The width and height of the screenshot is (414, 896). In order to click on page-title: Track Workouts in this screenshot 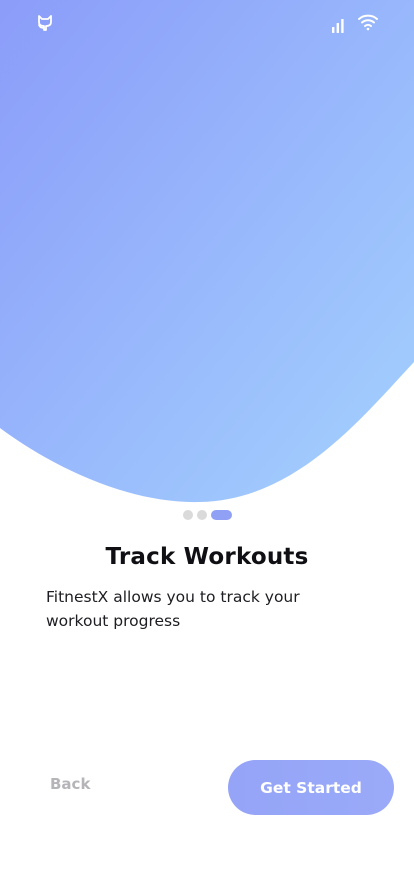, I will do `click(207, 557)`.